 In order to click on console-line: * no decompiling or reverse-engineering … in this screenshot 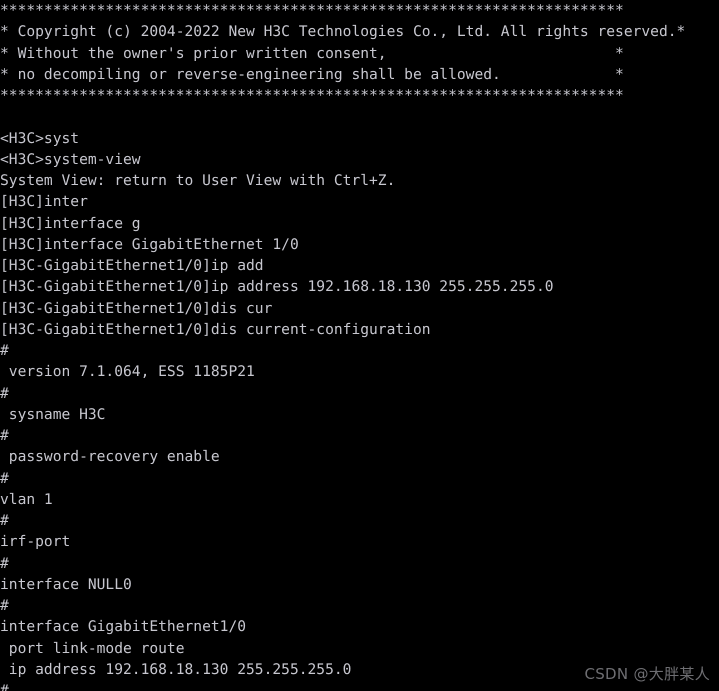, I will do `click(312, 74)`.